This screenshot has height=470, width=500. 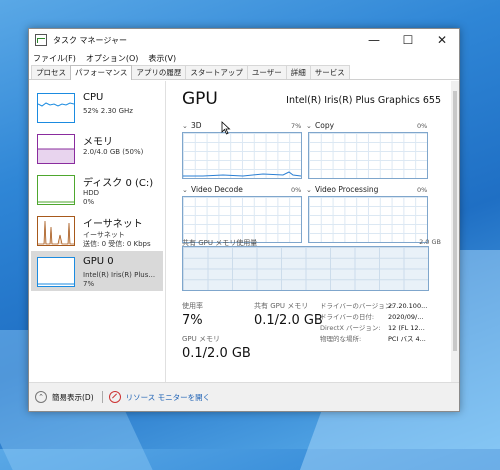 What do you see at coordinates (89, 284) in the screenshot?
I see `sidebar-detail-gpu-usage: 7%` at bounding box center [89, 284].